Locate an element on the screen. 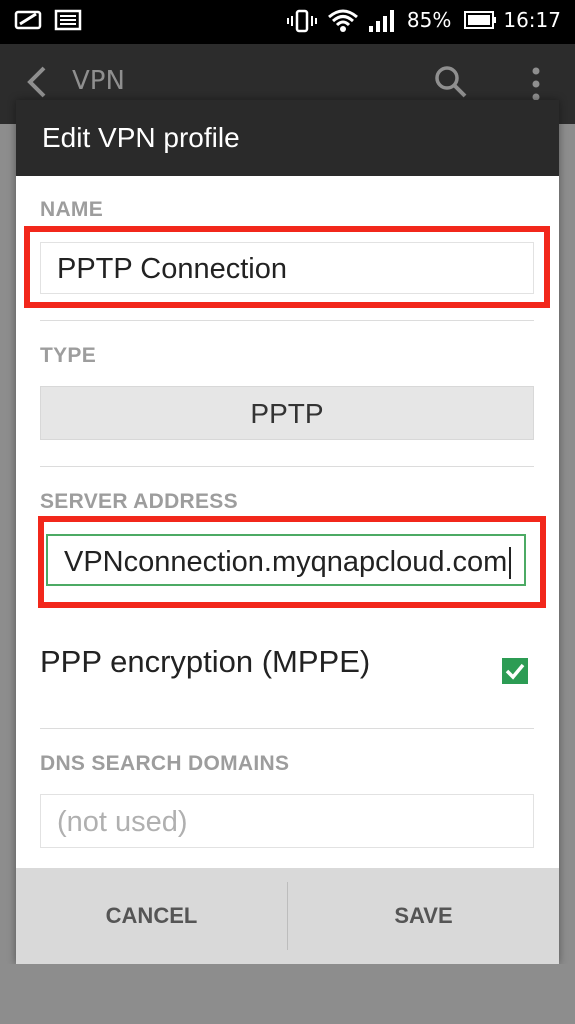  more-vert-icon is located at coordinates (536, 84).